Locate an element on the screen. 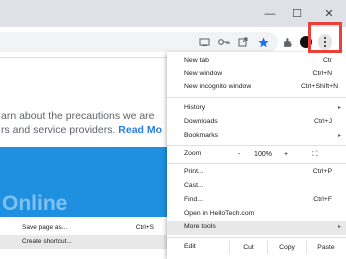  menu-item-print: Print... Ctrl+P is located at coordinates (256, 172).